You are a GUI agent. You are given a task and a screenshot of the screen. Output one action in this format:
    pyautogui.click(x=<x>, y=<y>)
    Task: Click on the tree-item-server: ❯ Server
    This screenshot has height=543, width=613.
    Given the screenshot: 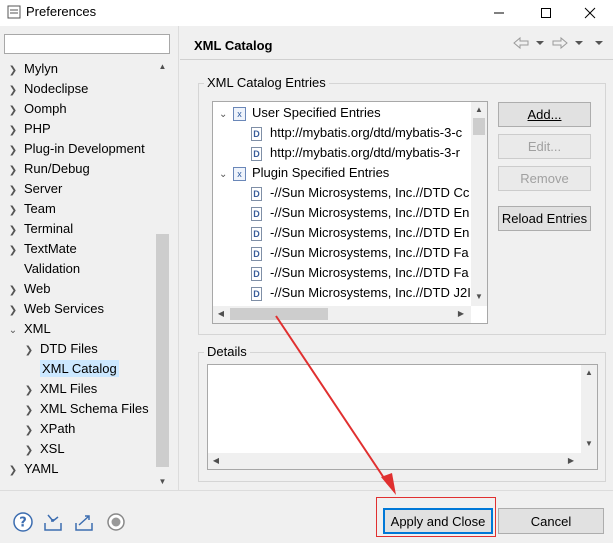 What is the action you would take?
    pyautogui.click(x=35, y=190)
    